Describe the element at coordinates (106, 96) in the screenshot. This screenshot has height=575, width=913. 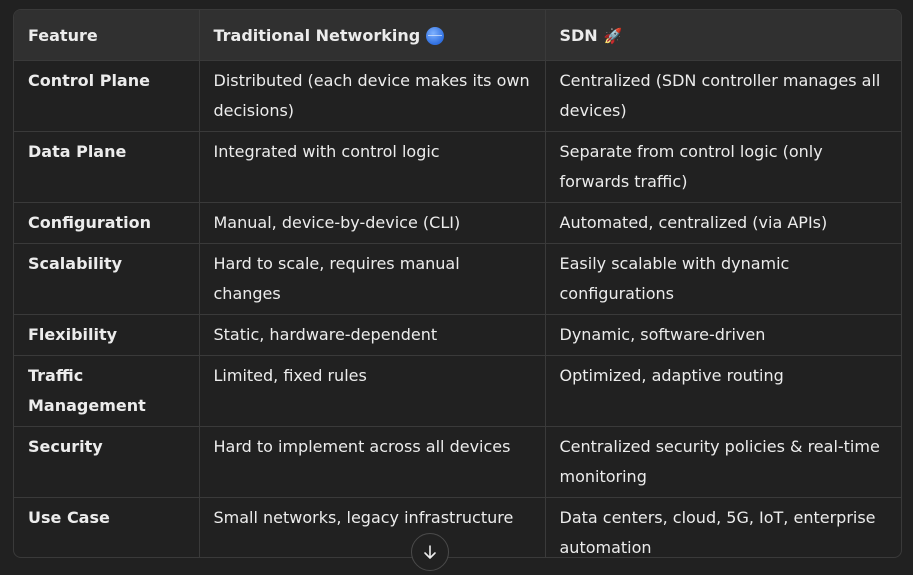
I see `feature-cell: Control Plane` at that location.